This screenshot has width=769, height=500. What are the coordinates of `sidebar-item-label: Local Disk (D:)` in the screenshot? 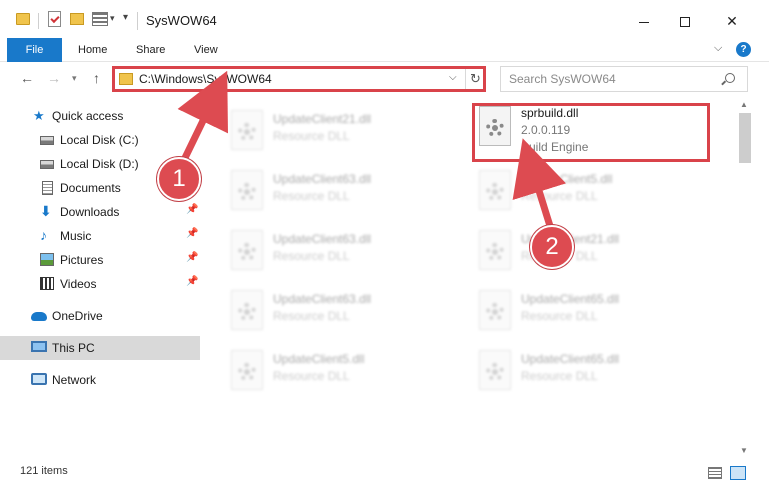 It's located at (99, 164).